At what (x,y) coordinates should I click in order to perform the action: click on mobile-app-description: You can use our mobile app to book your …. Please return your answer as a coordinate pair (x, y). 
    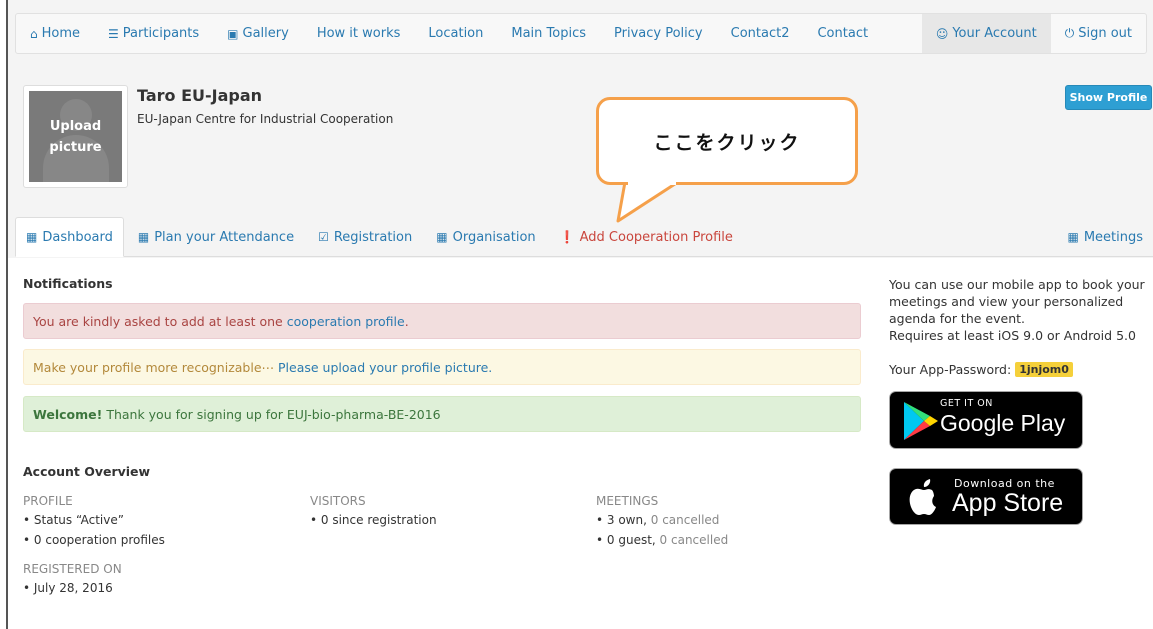
    Looking at the image, I should click on (1017, 301).